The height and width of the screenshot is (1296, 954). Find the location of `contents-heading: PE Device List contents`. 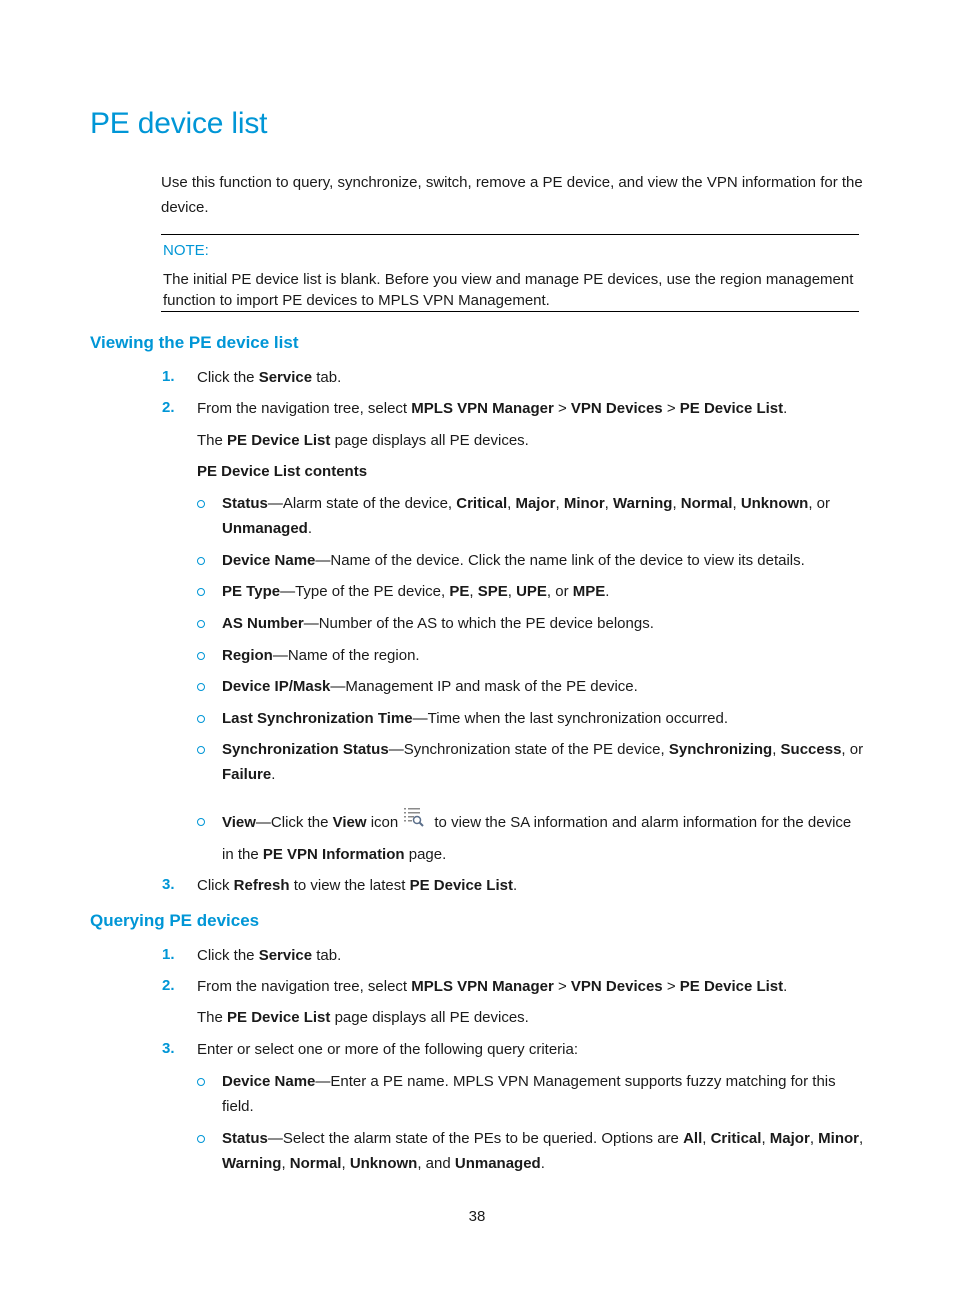

contents-heading: PE Device List contents is located at coordinates (282, 471).